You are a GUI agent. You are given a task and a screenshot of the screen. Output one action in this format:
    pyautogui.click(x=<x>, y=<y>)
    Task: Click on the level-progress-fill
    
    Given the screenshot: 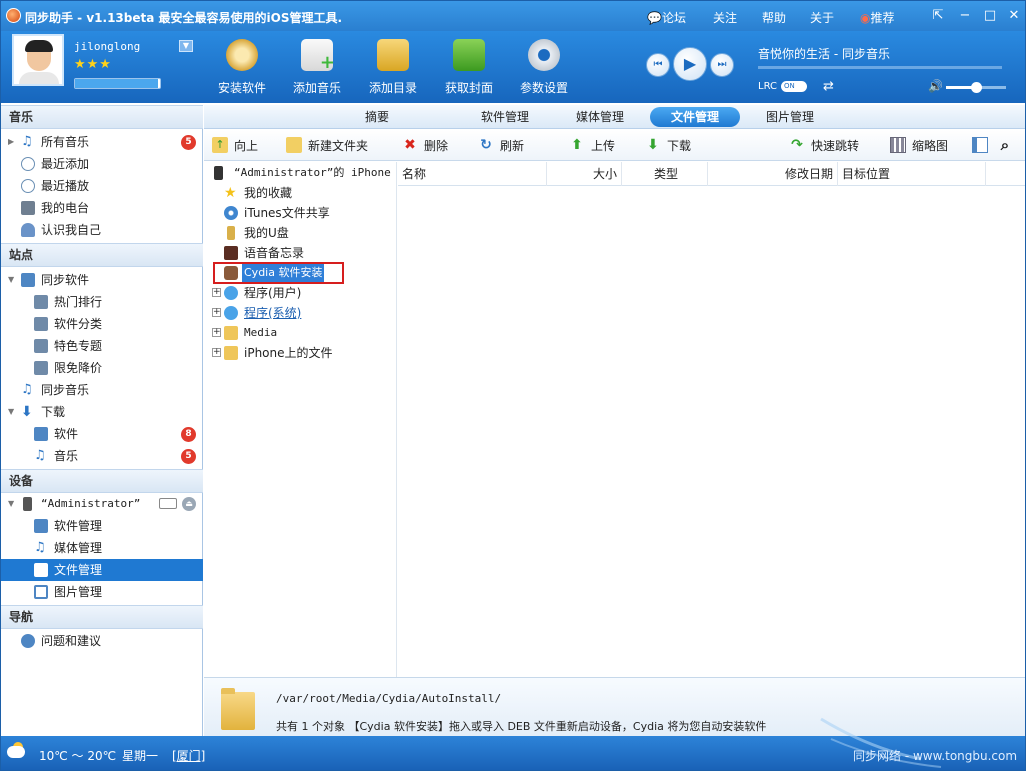 What is the action you would take?
    pyautogui.click(x=117, y=83)
    